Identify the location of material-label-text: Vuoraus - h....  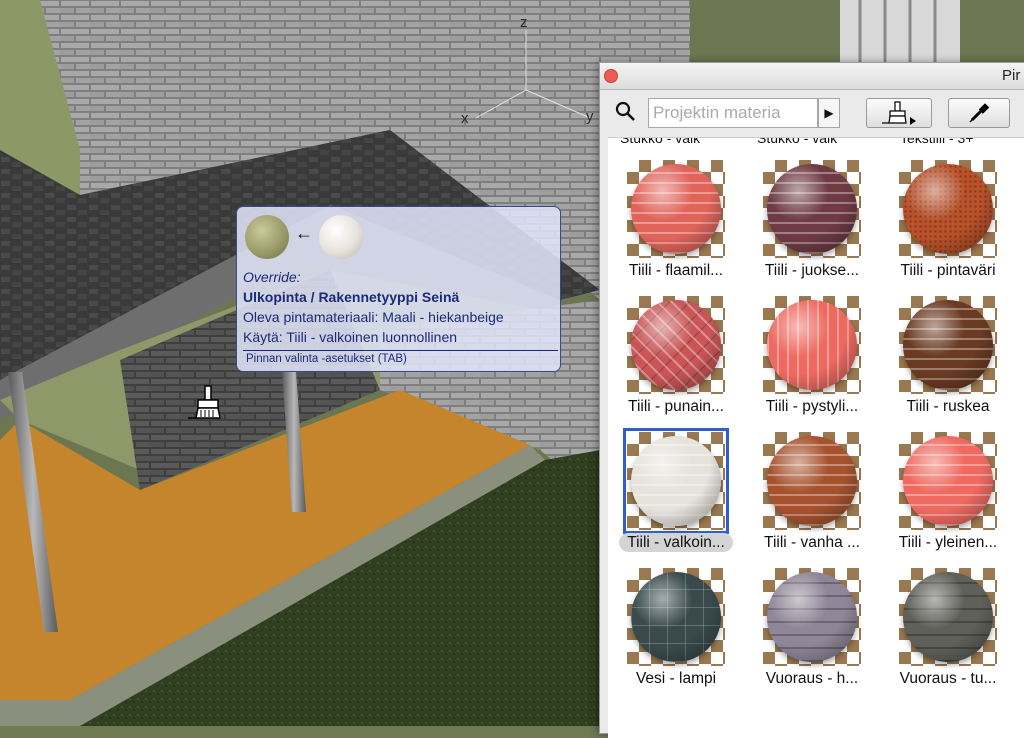
(812, 678).